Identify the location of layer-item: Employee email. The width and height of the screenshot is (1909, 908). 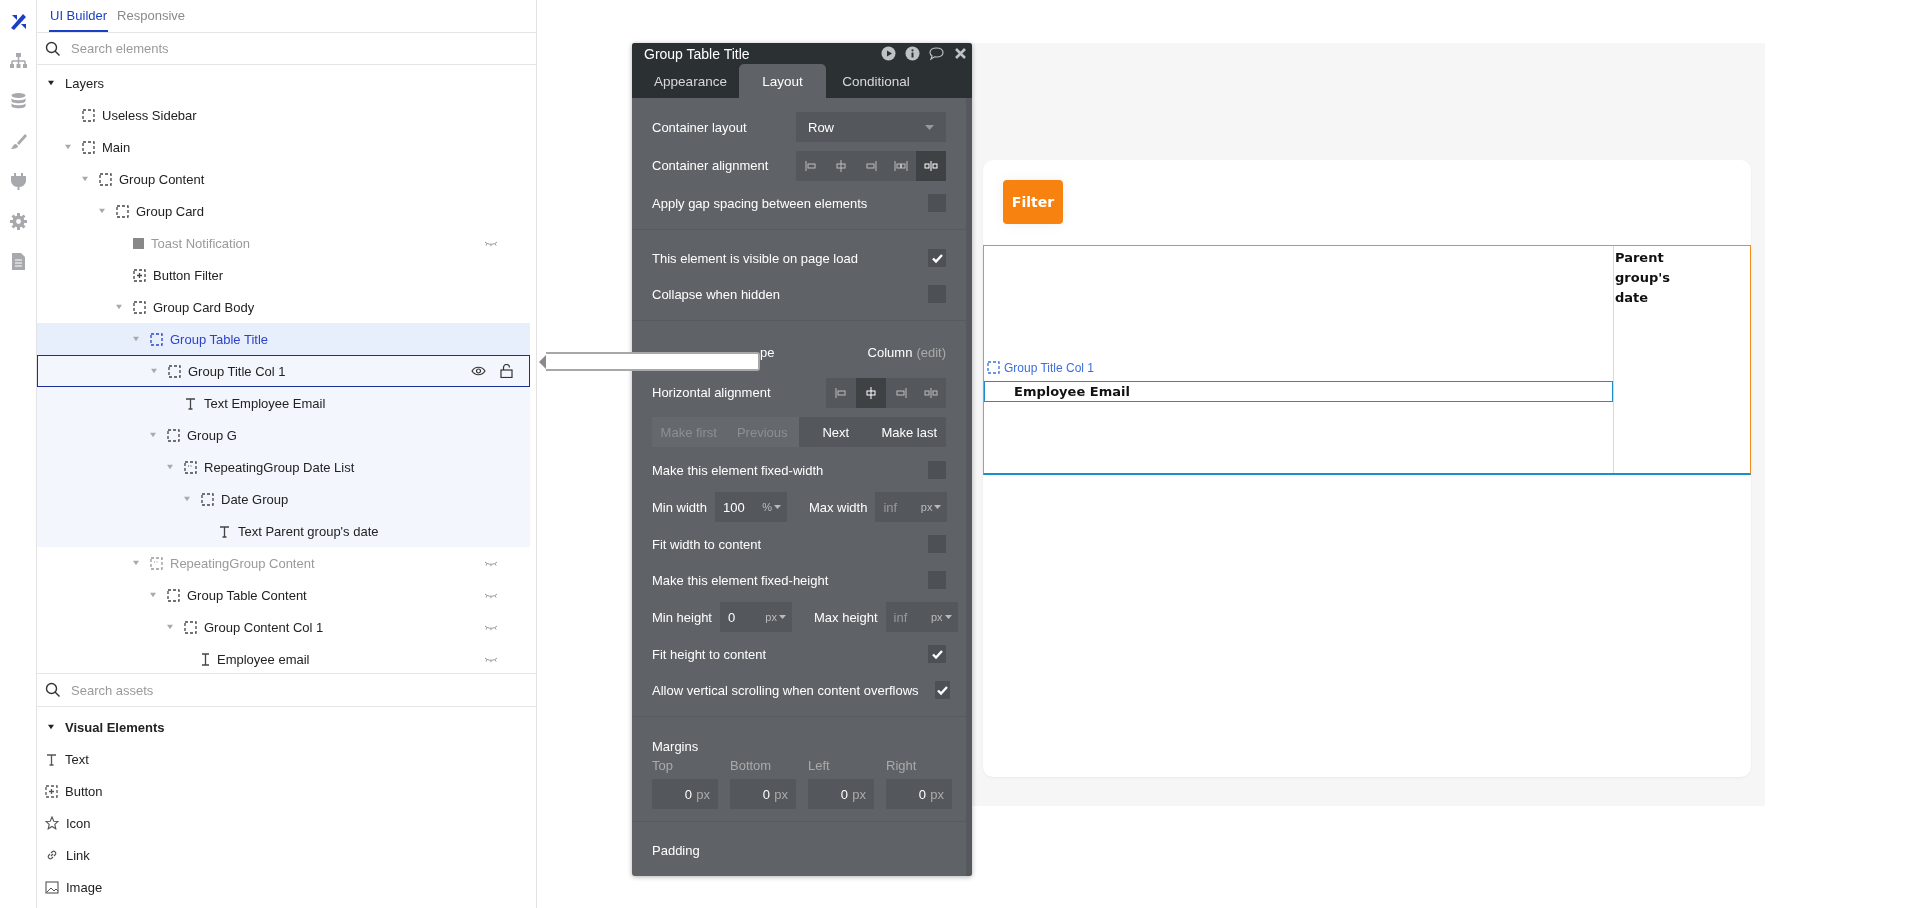
(283, 658).